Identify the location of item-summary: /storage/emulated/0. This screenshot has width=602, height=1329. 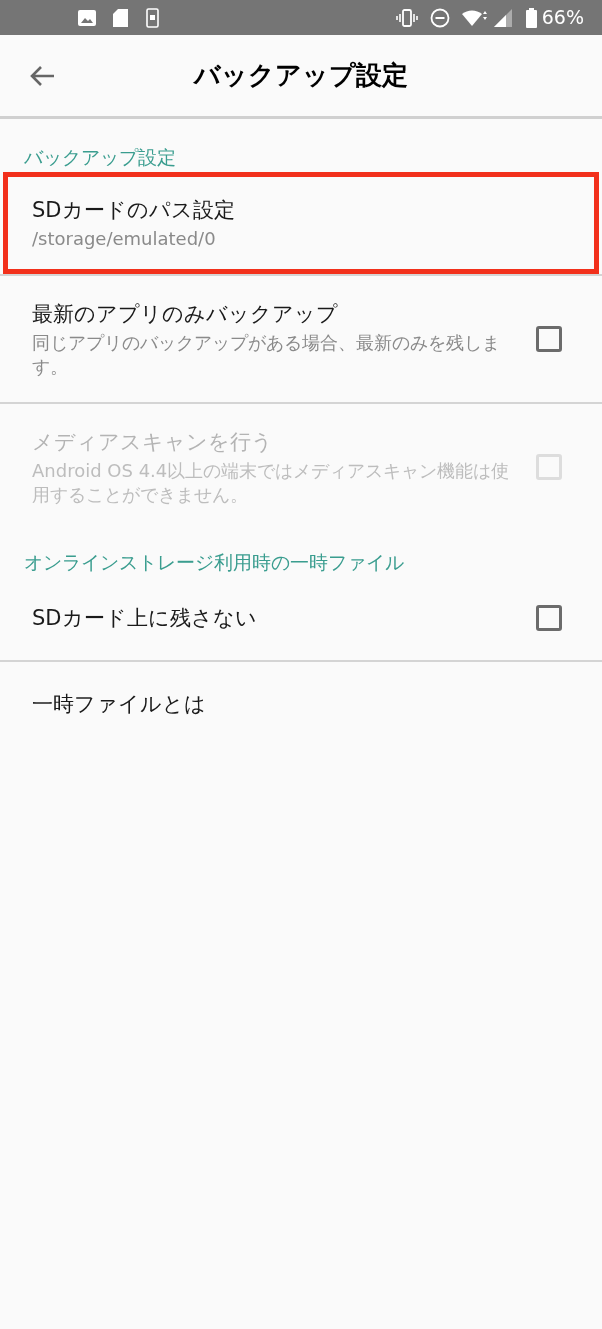
(124, 238).